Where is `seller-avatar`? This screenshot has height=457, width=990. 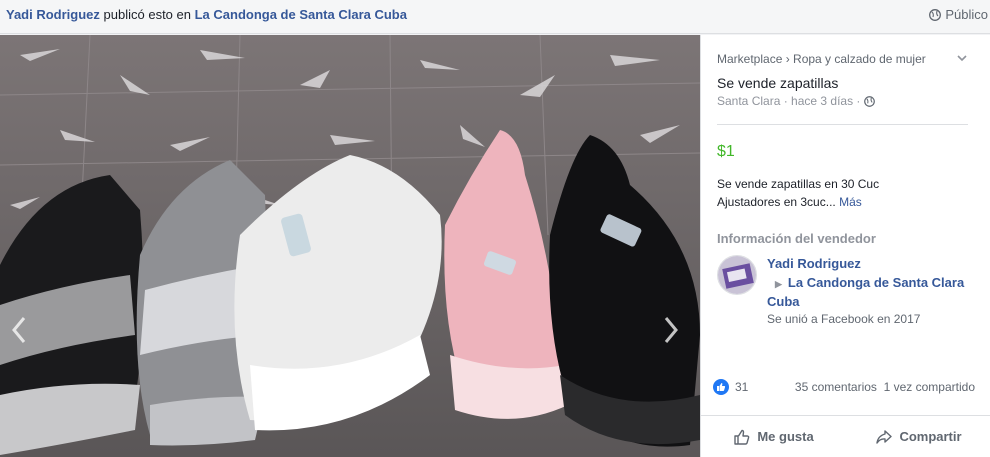
seller-avatar is located at coordinates (737, 275).